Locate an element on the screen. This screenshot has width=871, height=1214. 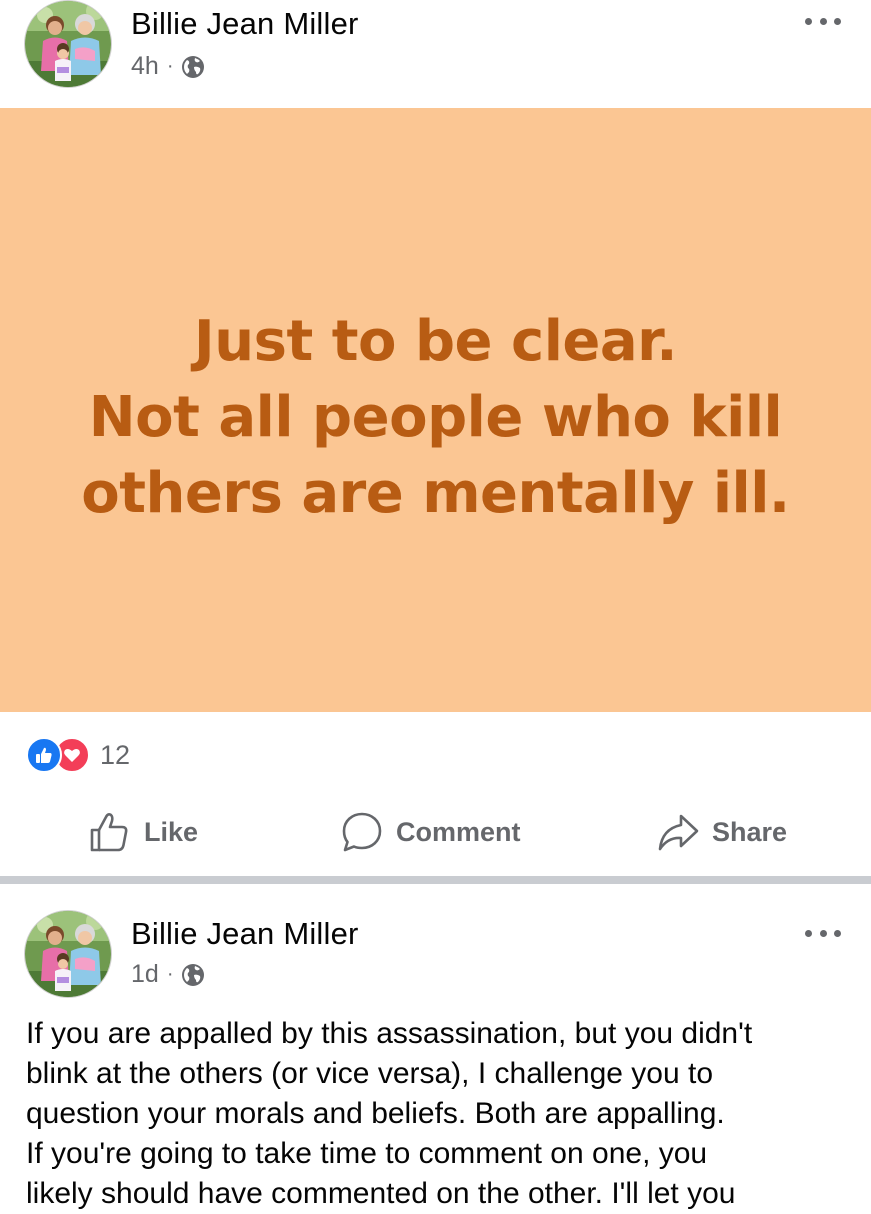
comment-button: Comment is located at coordinates (430, 832).